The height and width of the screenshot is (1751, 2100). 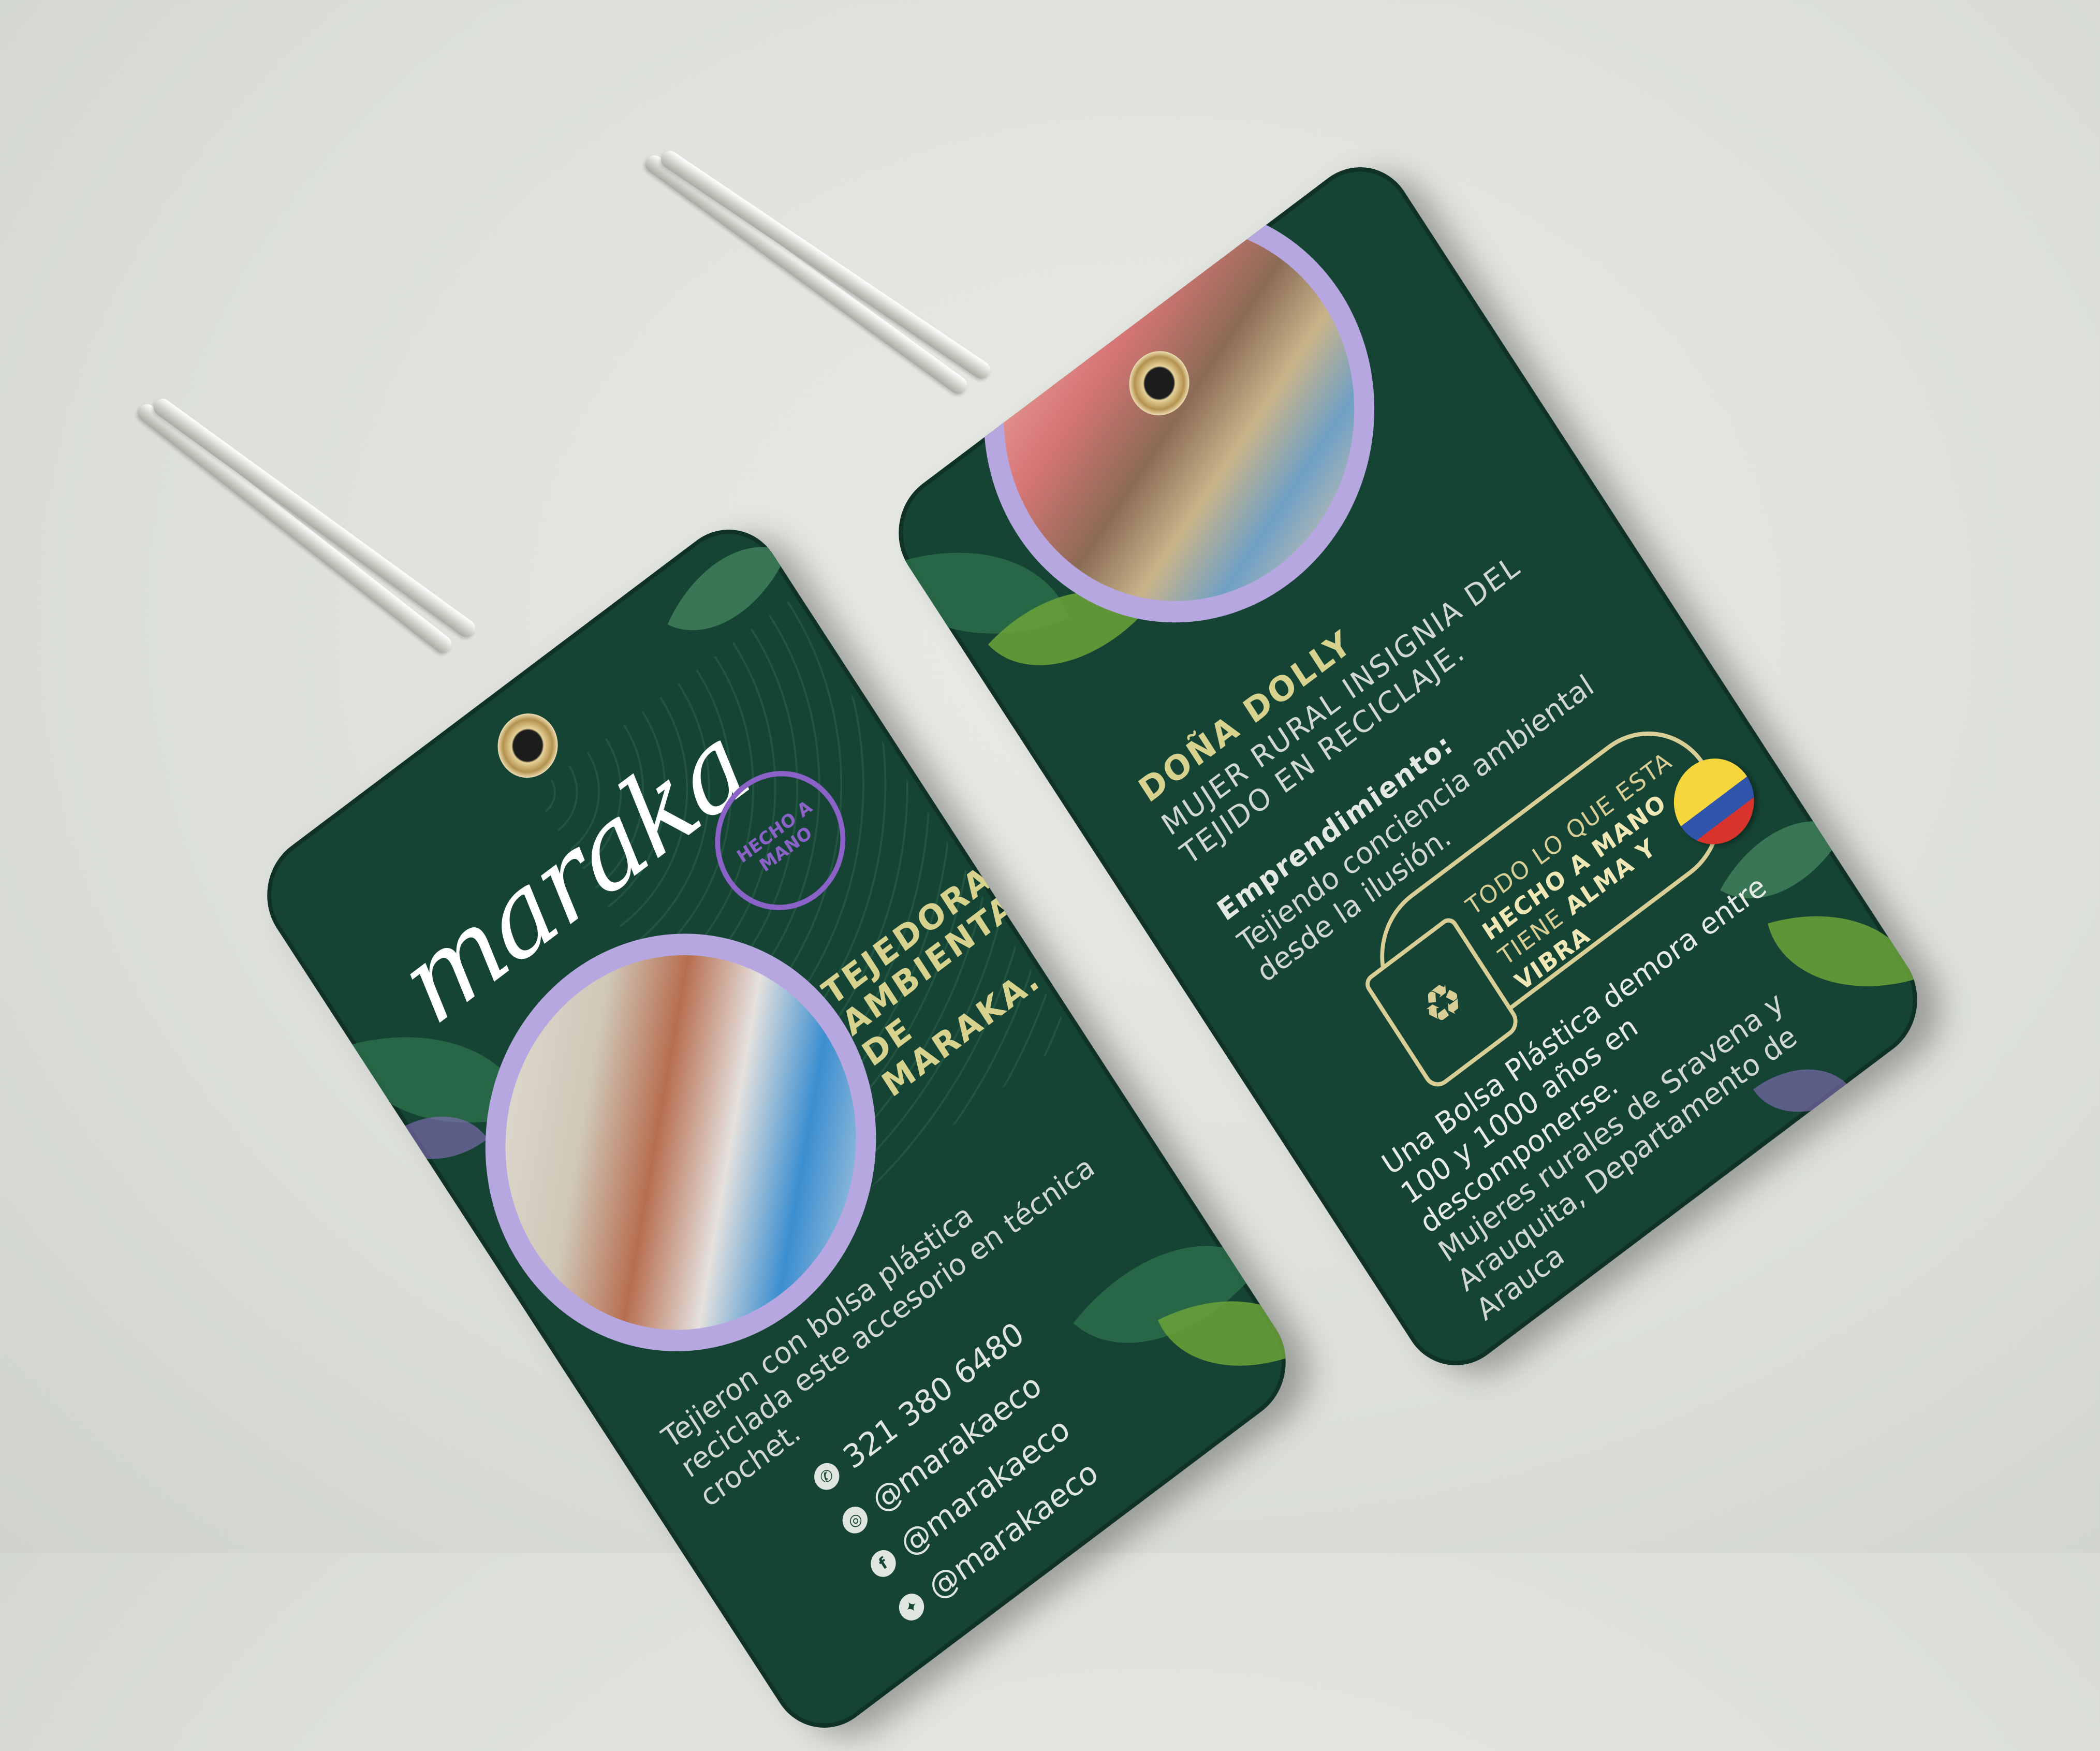 What do you see at coordinates (1442, 1003) in the screenshot?
I see `recycle-icon: ♻` at bounding box center [1442, 1003].